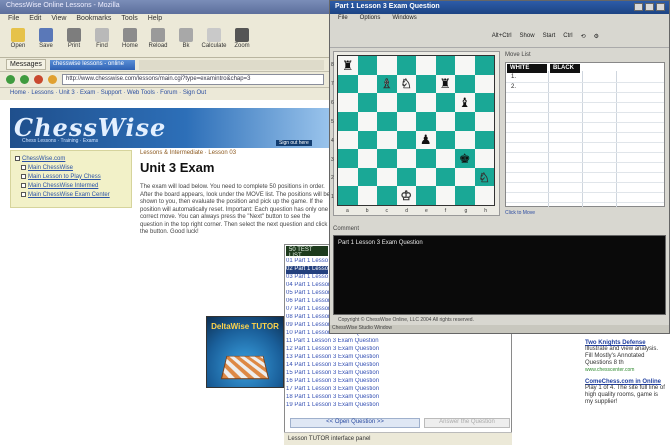  I want to click on chess-piece-icon: ♗, so click(387, 84).